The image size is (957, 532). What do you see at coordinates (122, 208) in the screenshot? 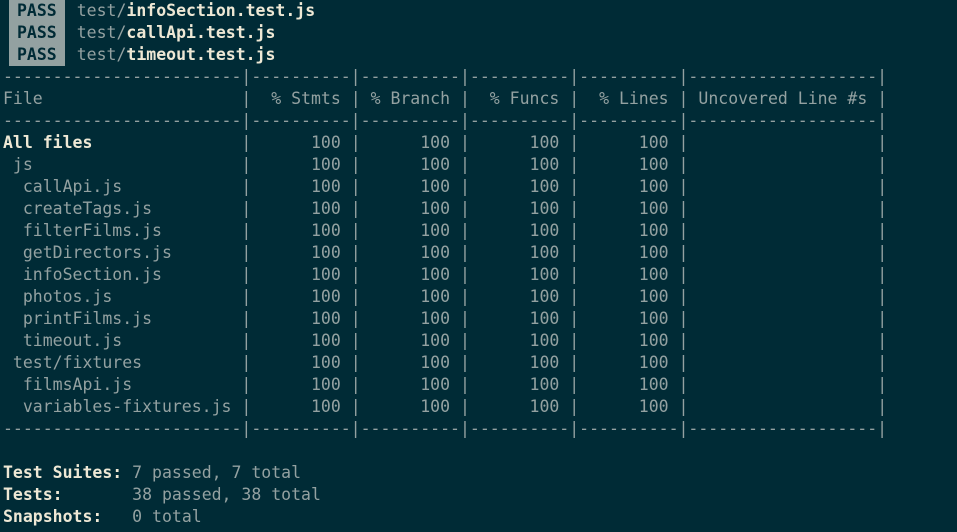
I see `file-name-cell: createTags.js` at bounding box center [122, 208].